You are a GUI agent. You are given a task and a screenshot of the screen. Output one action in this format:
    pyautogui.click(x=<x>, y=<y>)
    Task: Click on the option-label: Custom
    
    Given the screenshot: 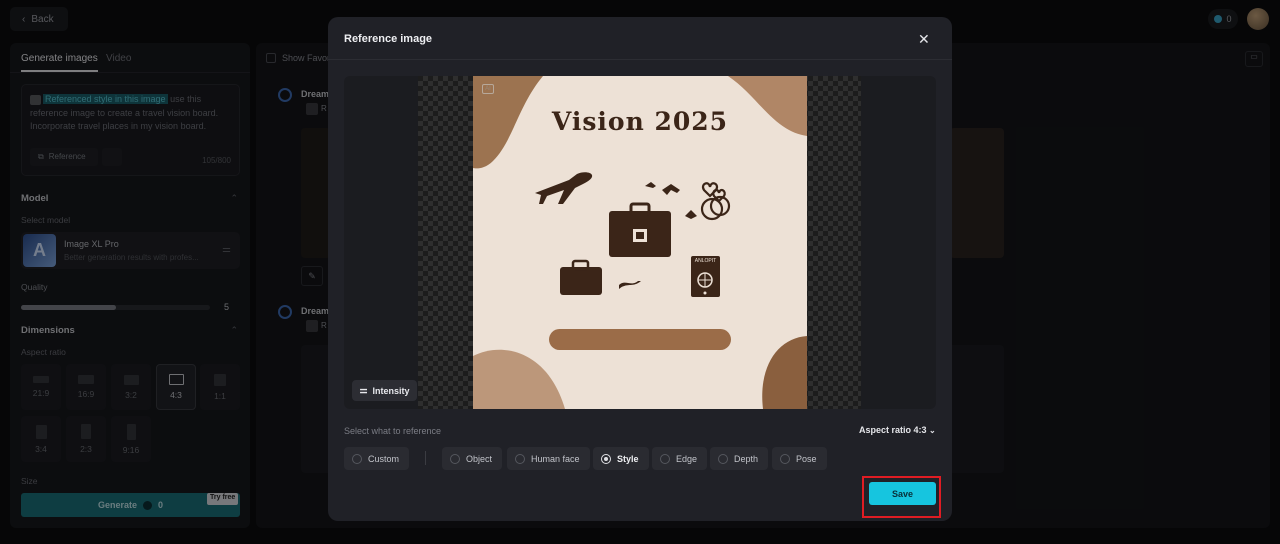 What is the action you would take?
    pyautogui.click(x=384, y=458)
    